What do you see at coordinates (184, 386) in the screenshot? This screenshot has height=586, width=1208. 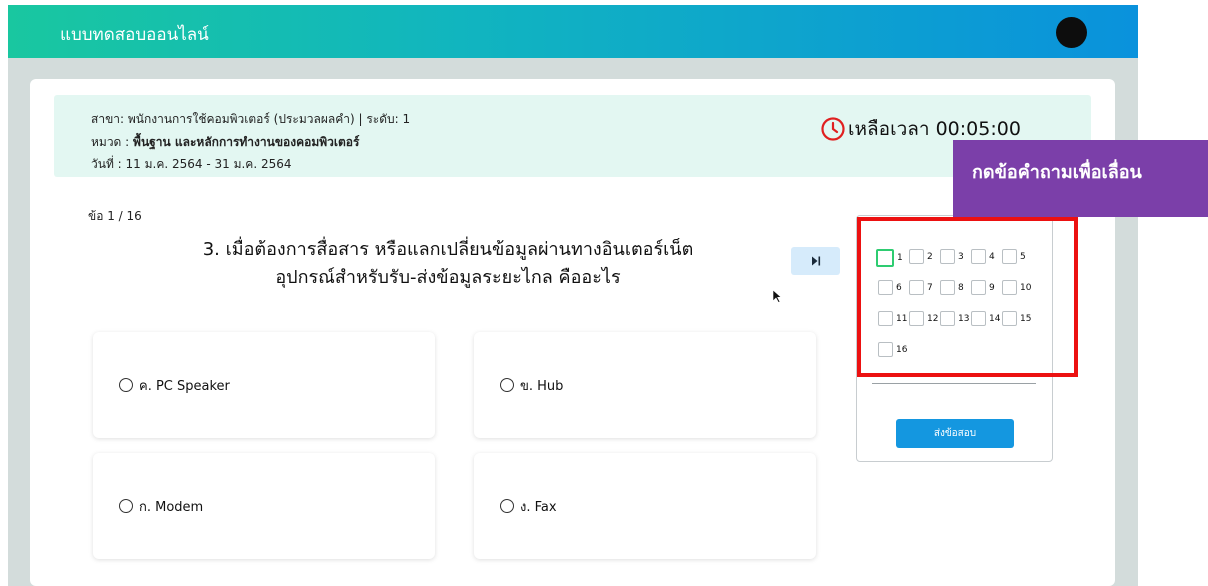 I see `answer-option-label: ค. PC Speaker` at bounding box center [184, 386].